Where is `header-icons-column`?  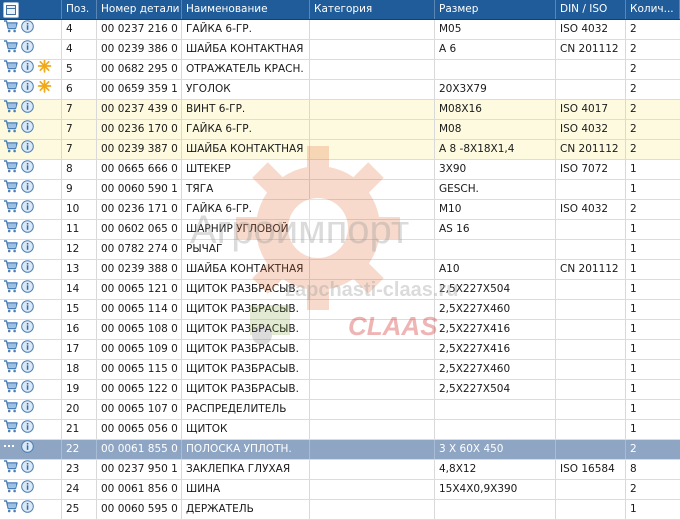 header-icons-column is located at coordinates (31, 9).